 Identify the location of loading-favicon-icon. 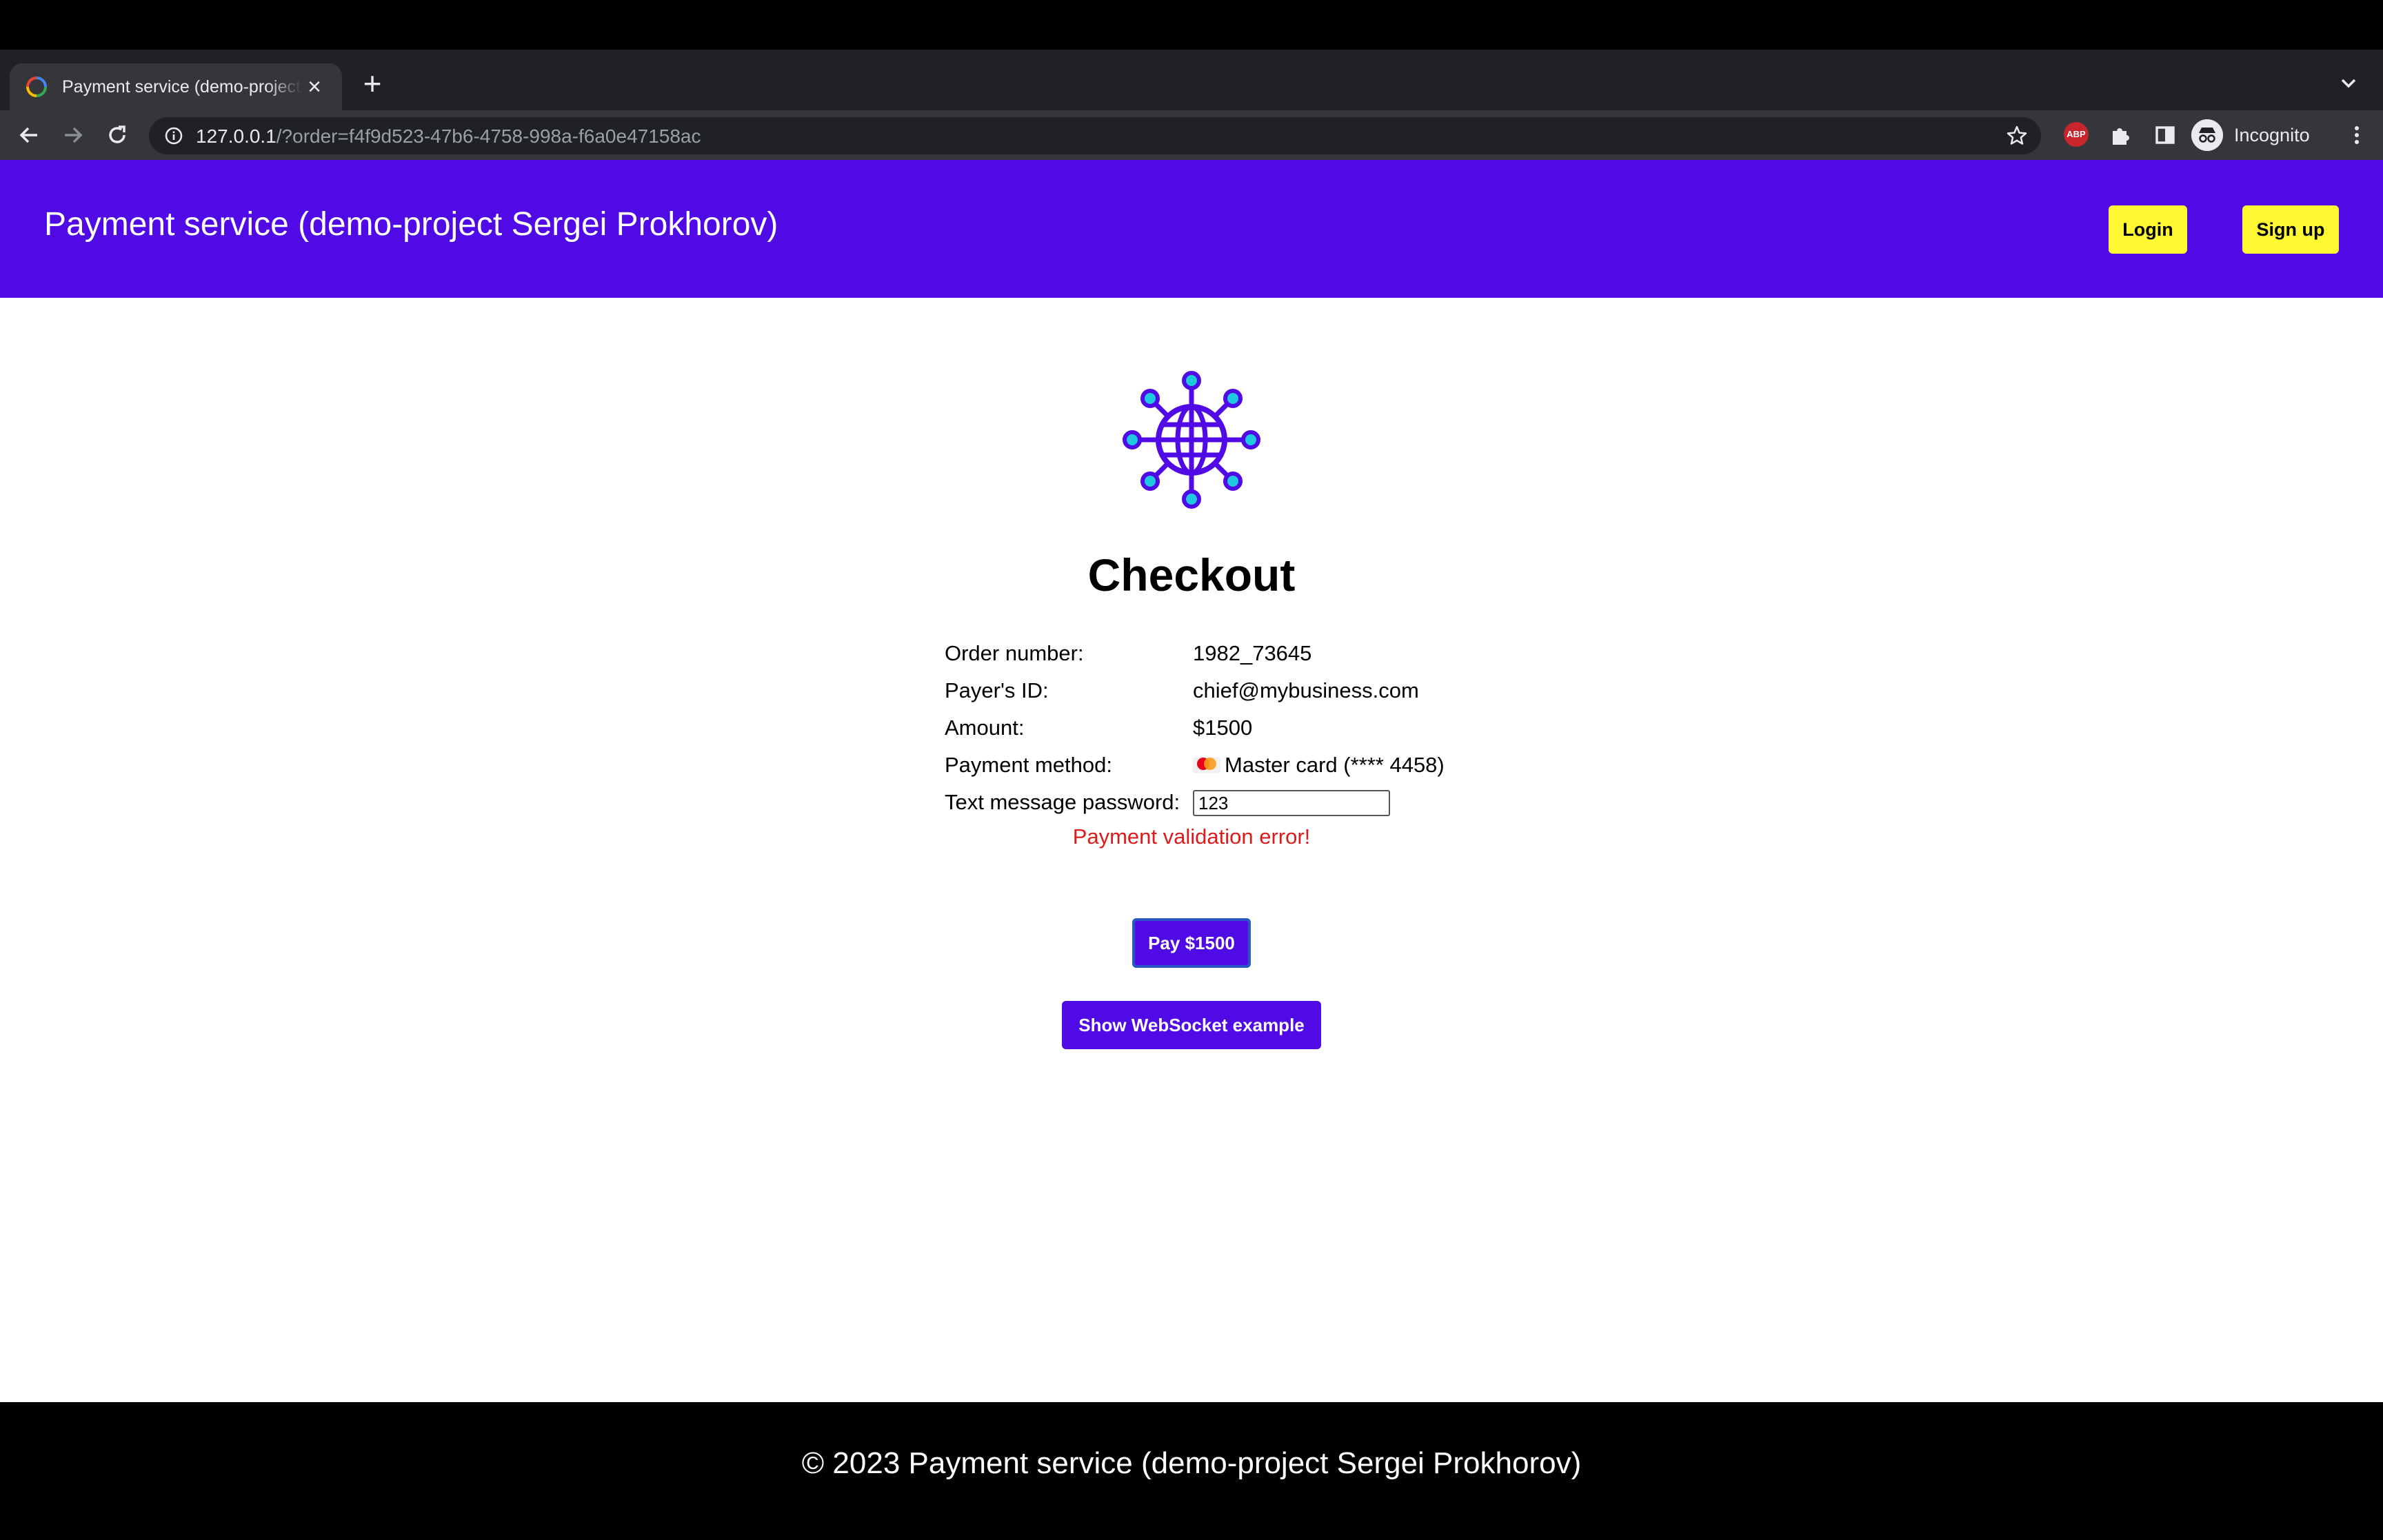
(36, 87).